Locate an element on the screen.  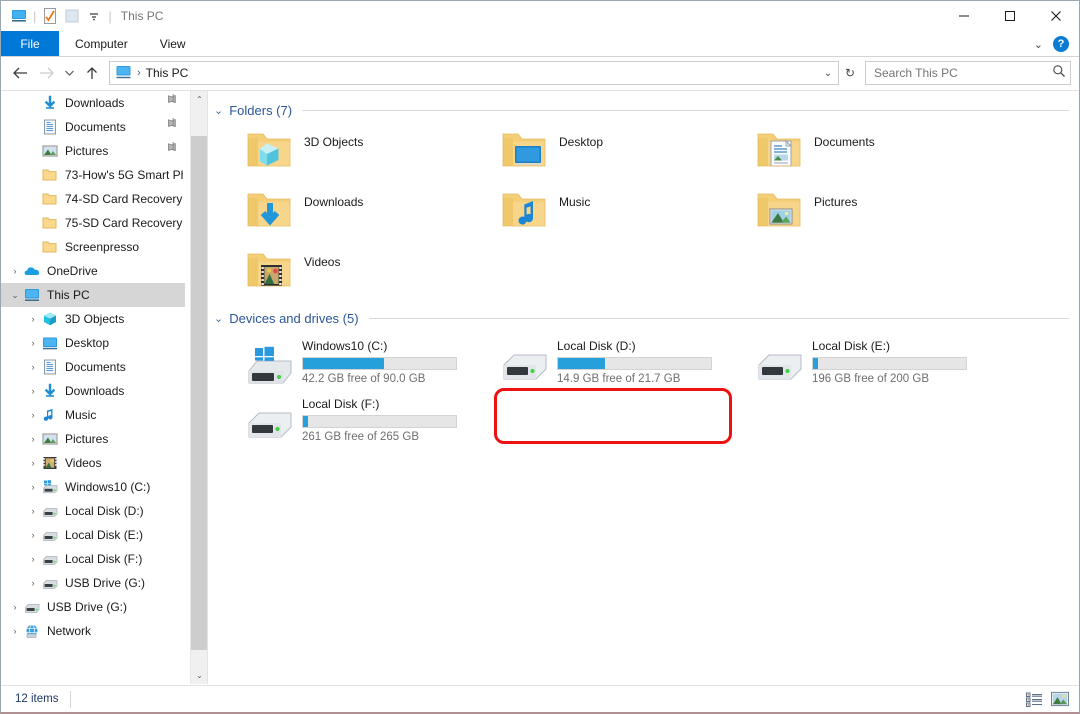
sidebar-item-pictures: Pictures is located at coordinates (93, 151).